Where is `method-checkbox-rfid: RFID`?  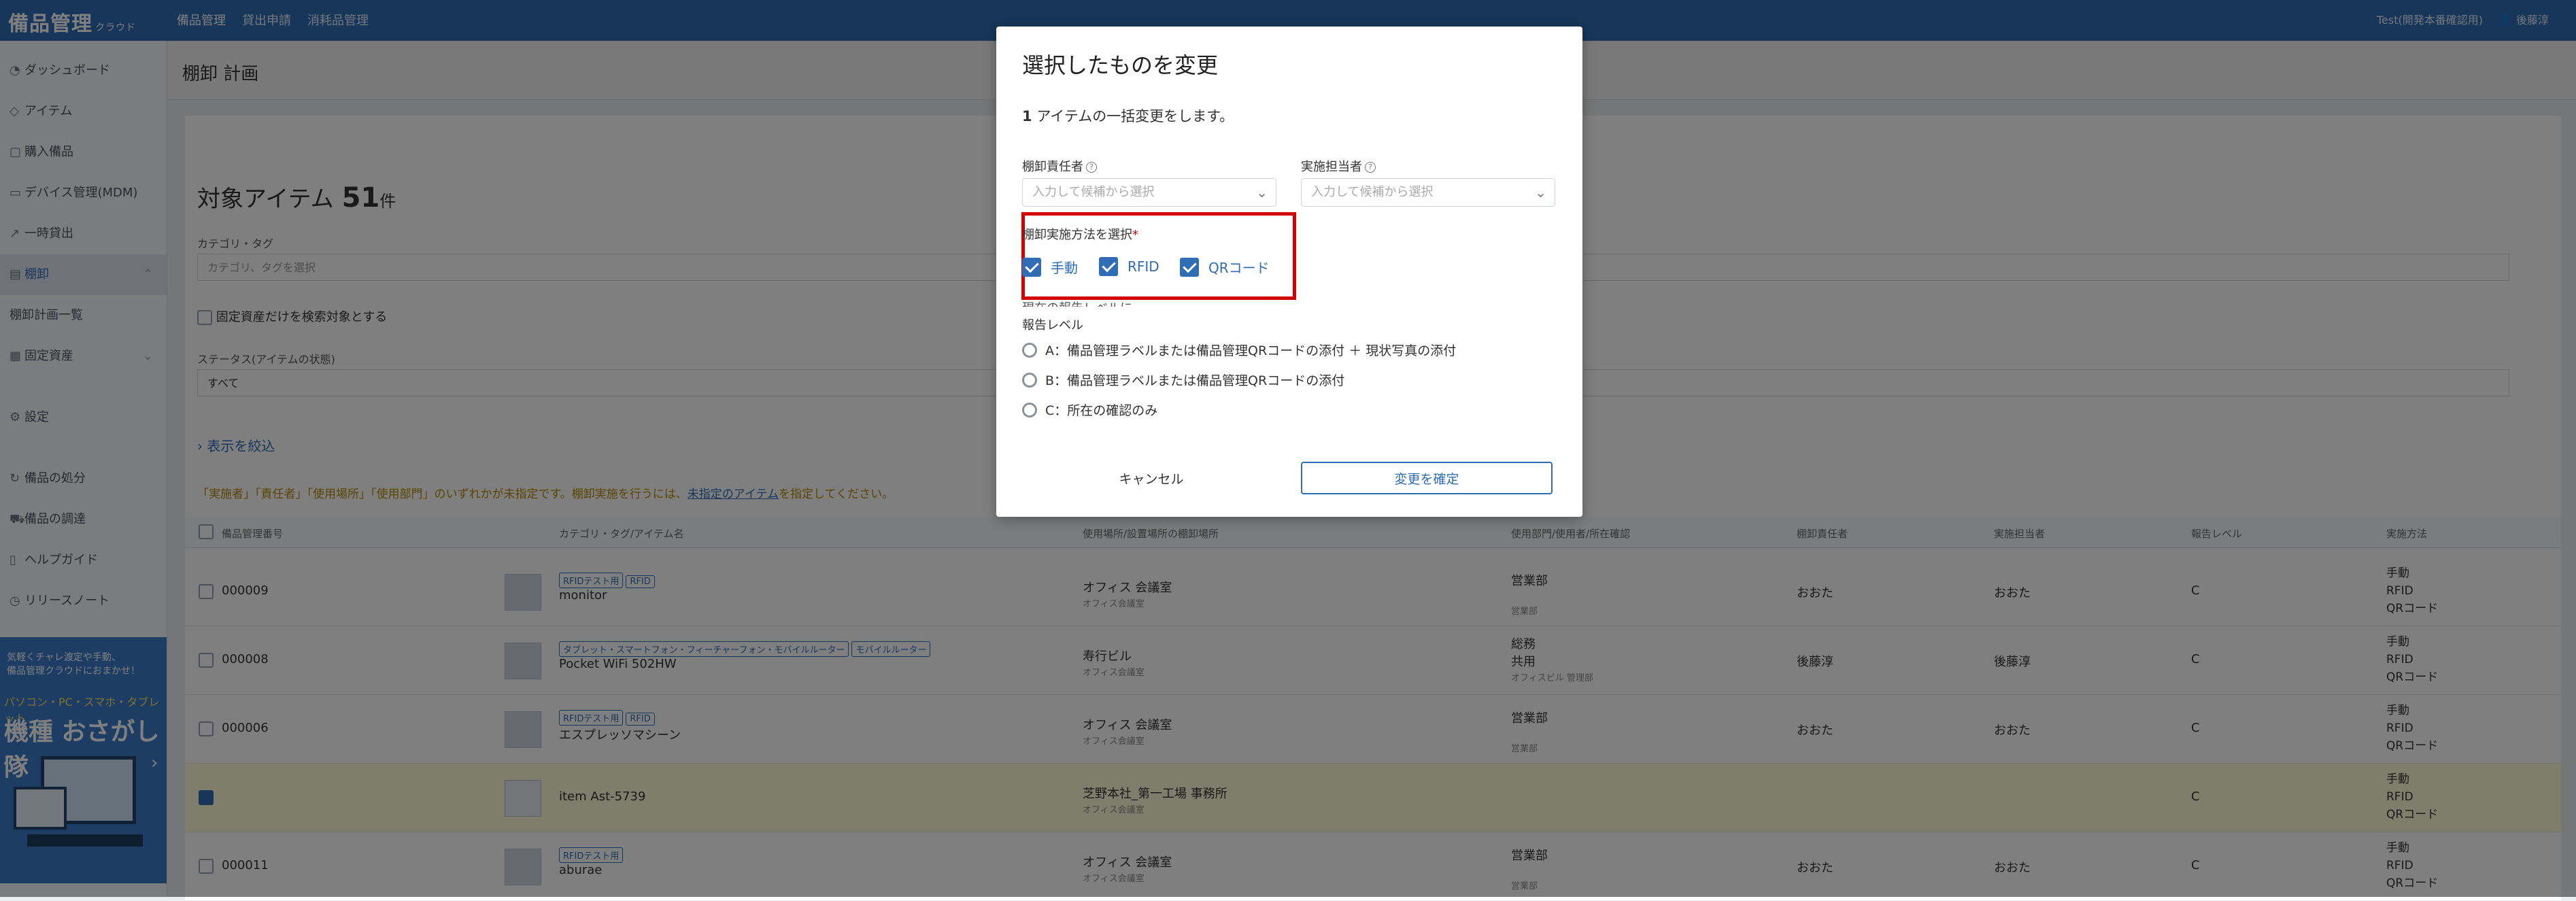
method-checkbox-rfid: RFID is located at coordinates (1129, 267).